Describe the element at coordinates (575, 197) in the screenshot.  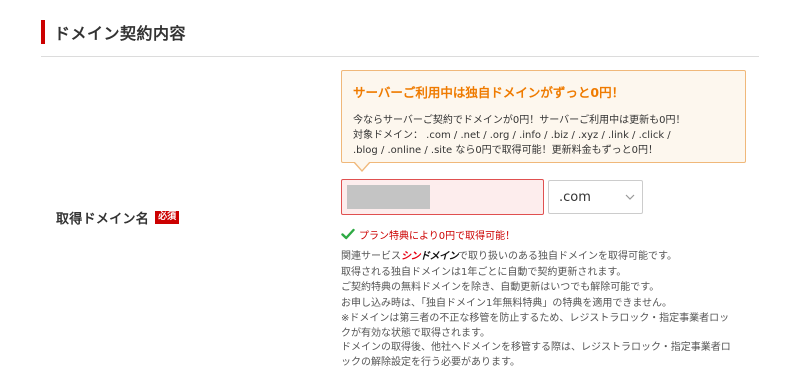
I see `tld-selected-value: .com` at that location.